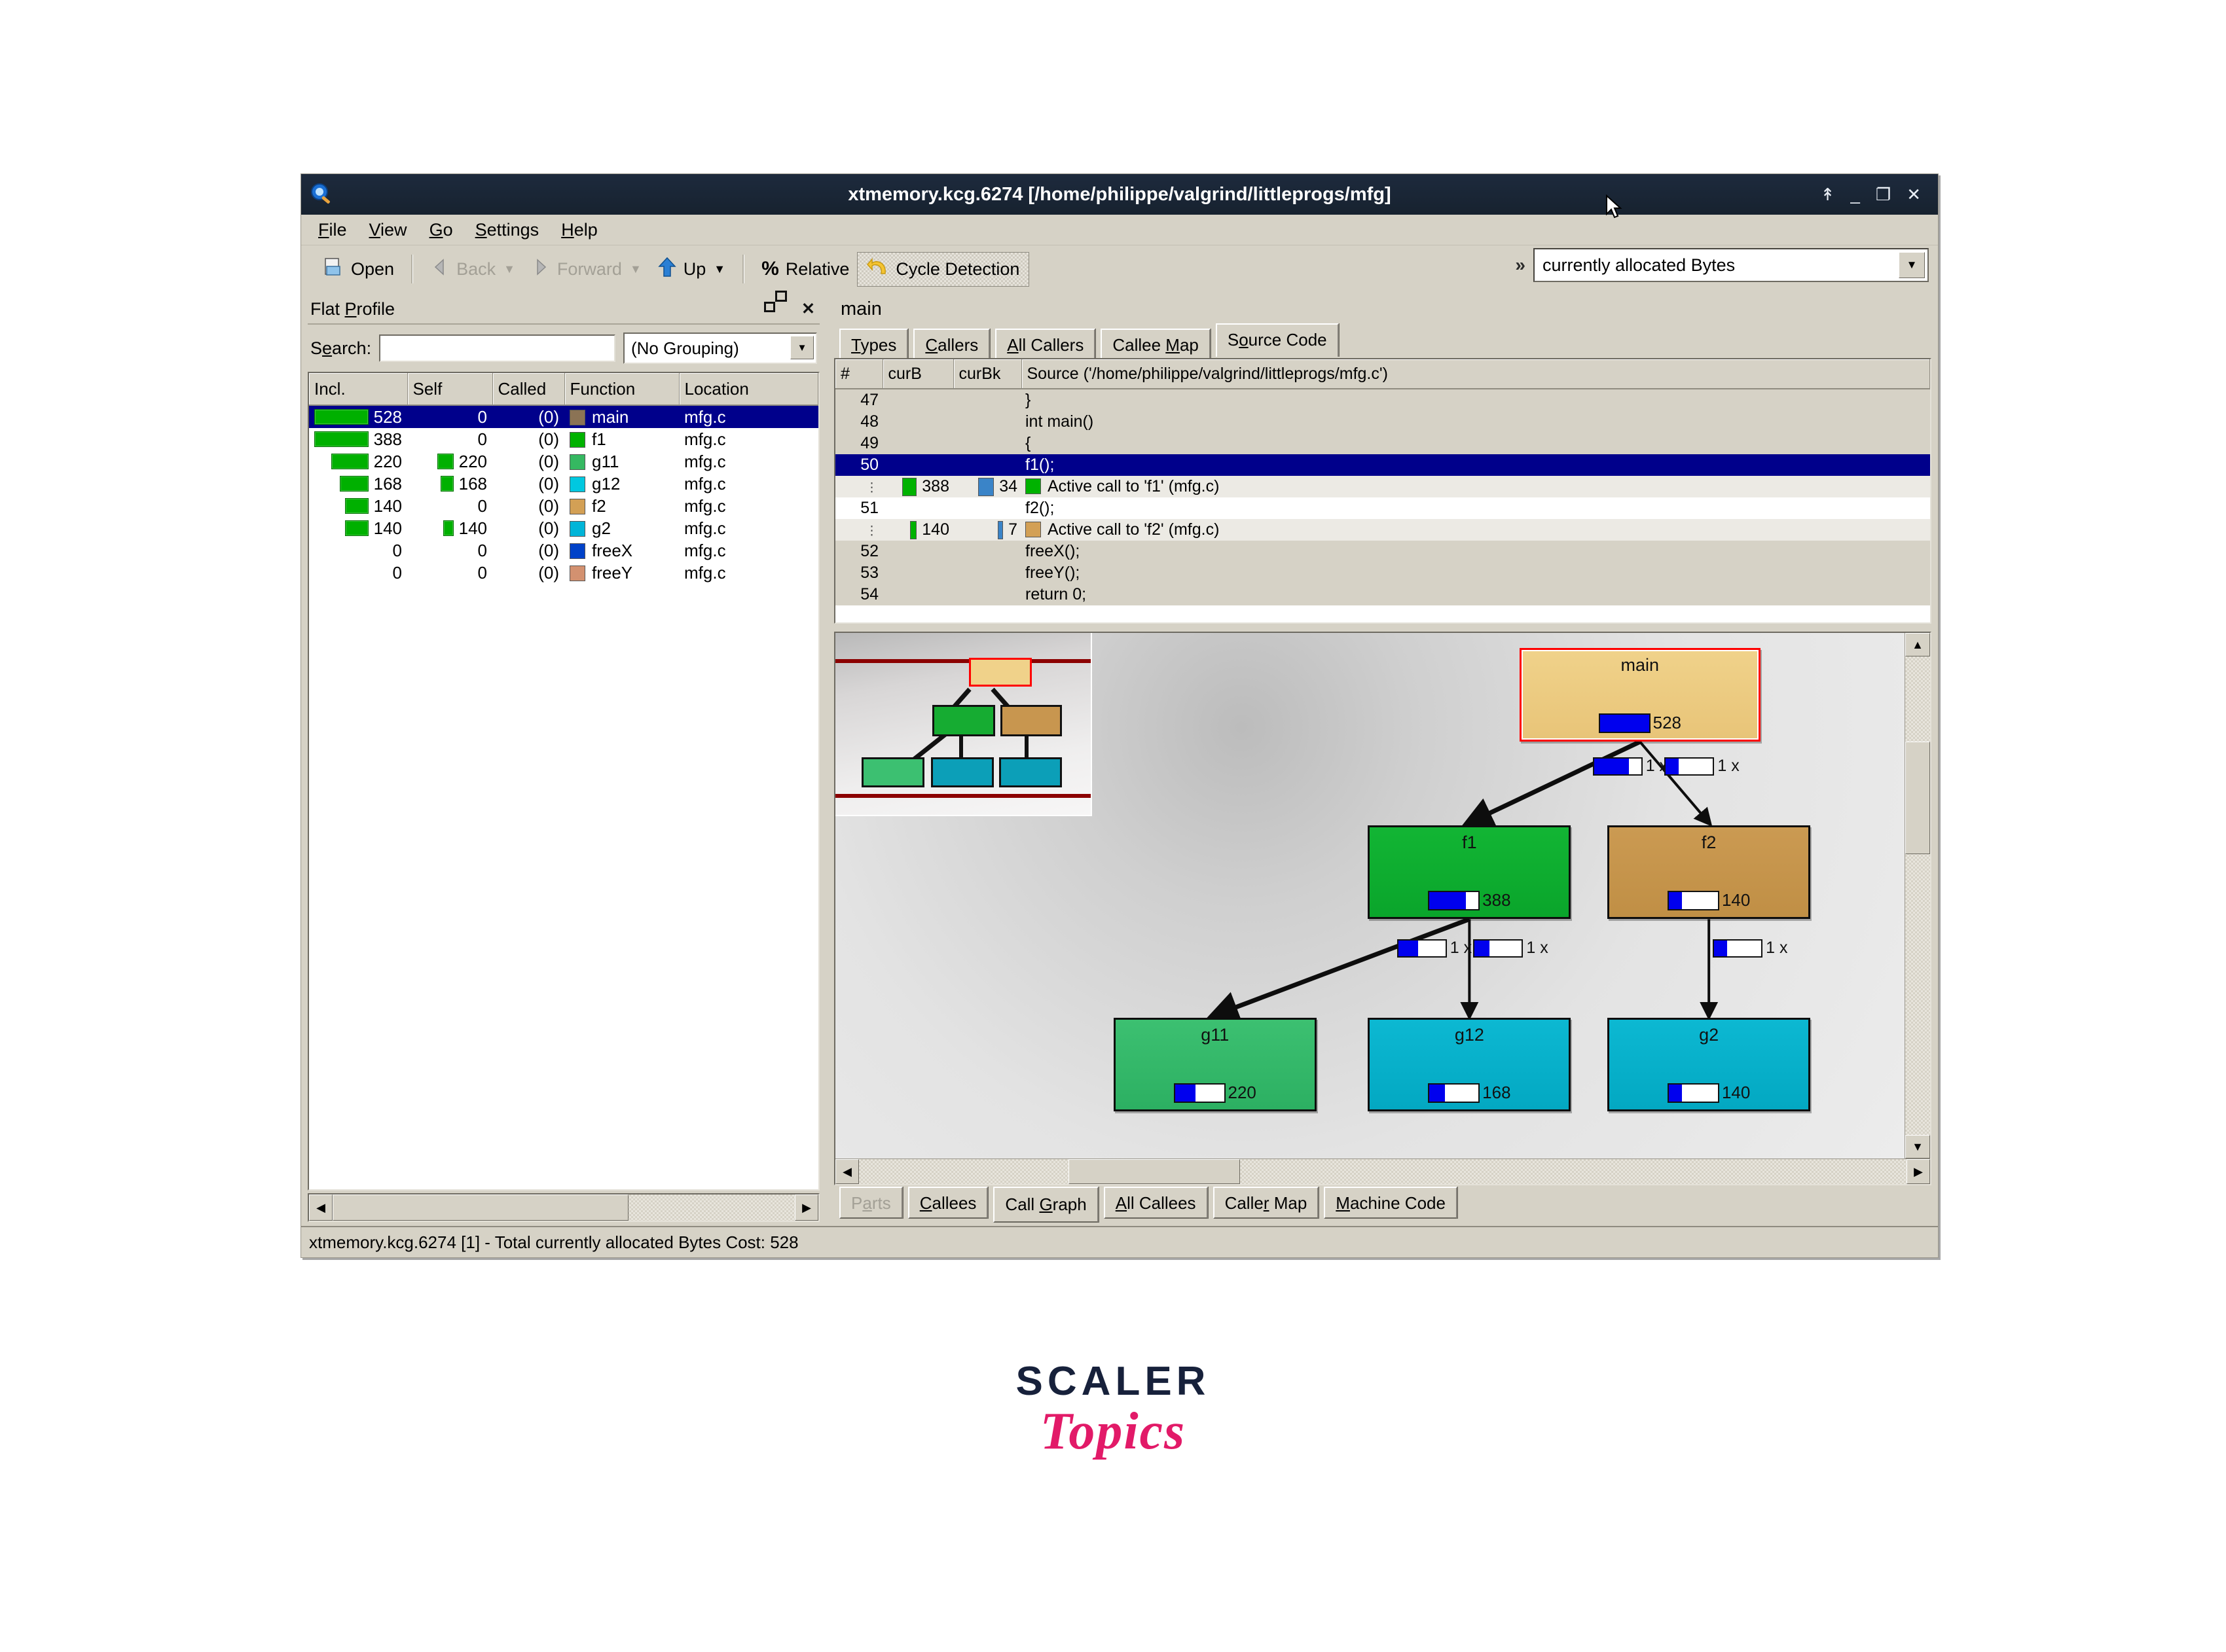  Describe the element at coordinates (450, 389) in the screenshot. I see `column-header-self: Self` at that location.